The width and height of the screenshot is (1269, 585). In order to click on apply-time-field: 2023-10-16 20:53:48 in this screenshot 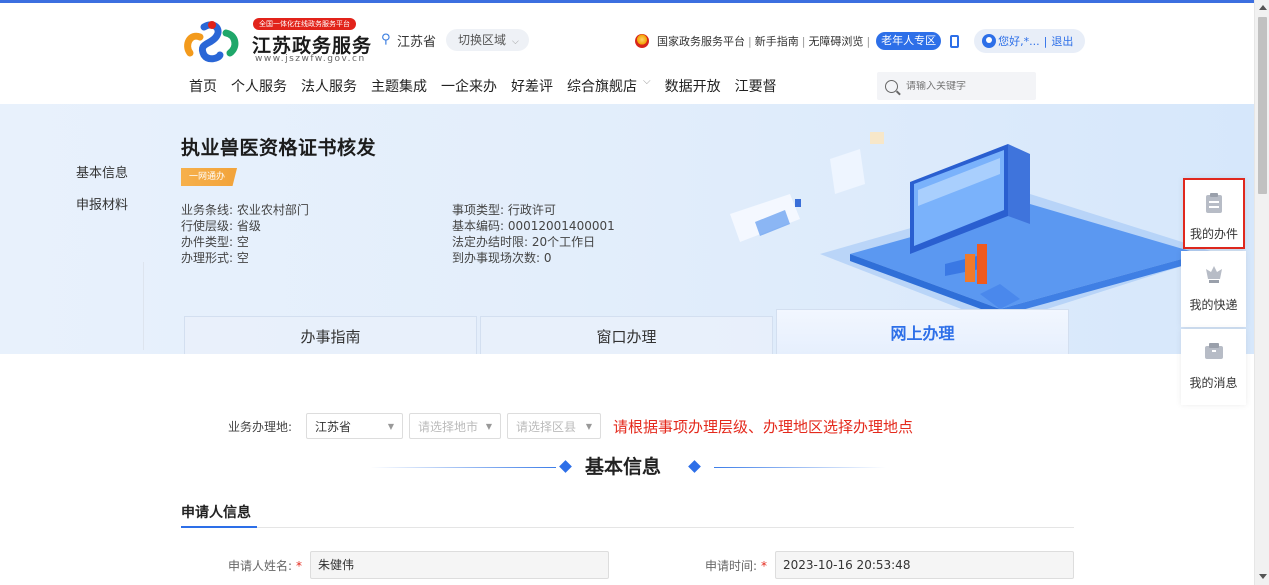, I will do `click(924, 565)`.